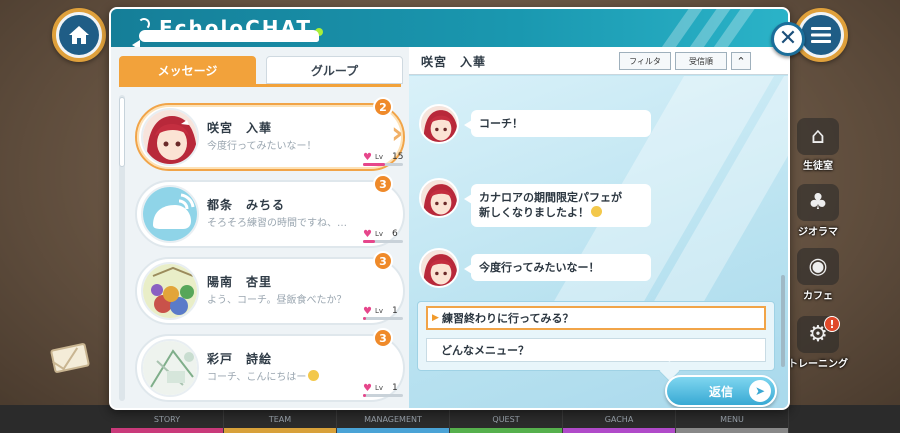  I want to click on side-menu-item-dorm: ⌂ 生徒室, so click(818, 145).